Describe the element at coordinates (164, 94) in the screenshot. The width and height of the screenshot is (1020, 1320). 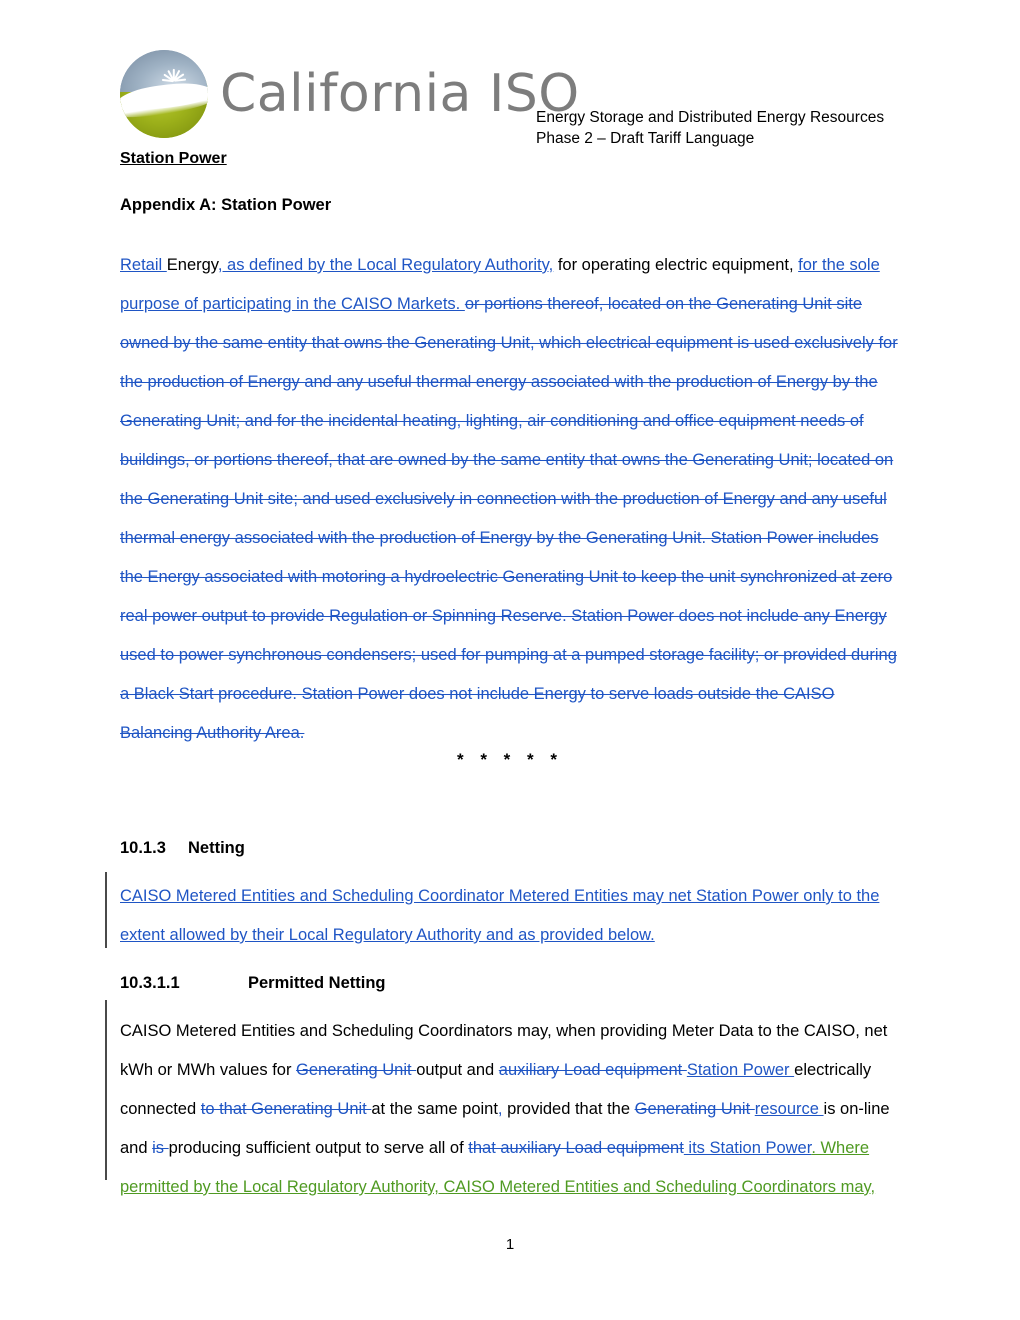
I see `california-iso-logo-icon` at that location.